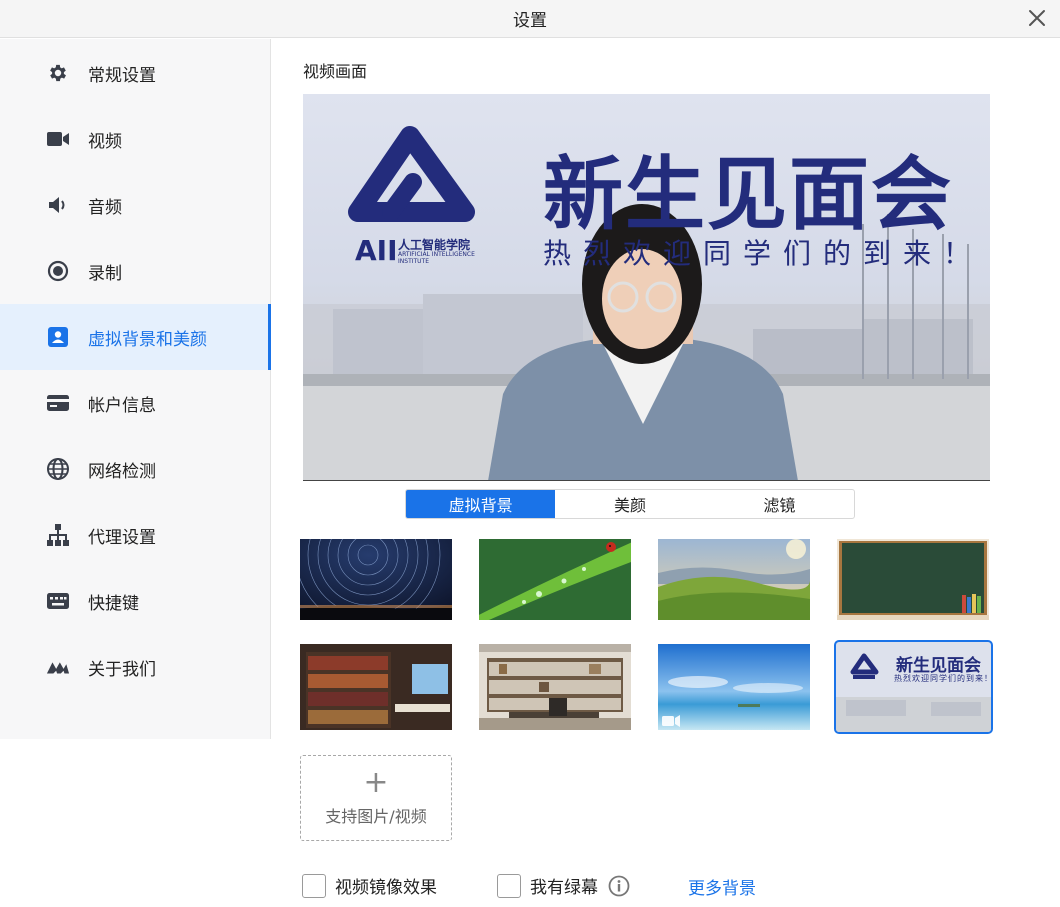  What do you see at coordinates (763, 253) in the screenshot?
I see `banner-subtitle: 热烈欢迎同学们的到来！` at bounding box center [763, 253].